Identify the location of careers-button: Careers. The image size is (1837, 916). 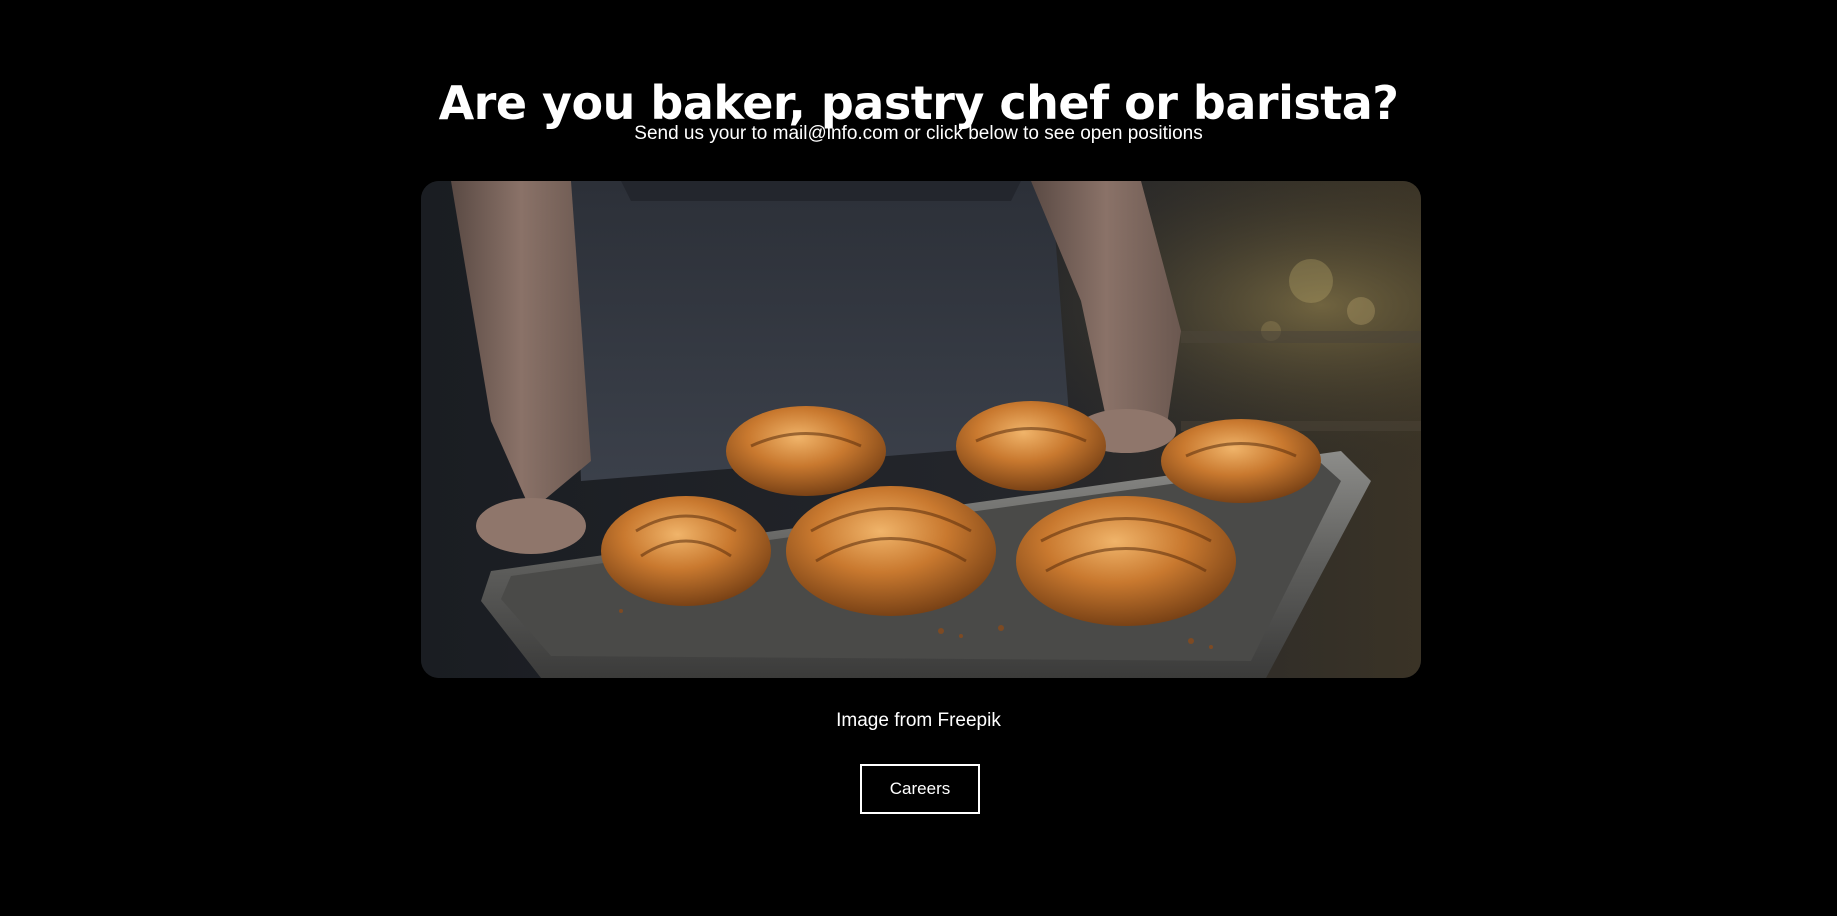
(920, 789).